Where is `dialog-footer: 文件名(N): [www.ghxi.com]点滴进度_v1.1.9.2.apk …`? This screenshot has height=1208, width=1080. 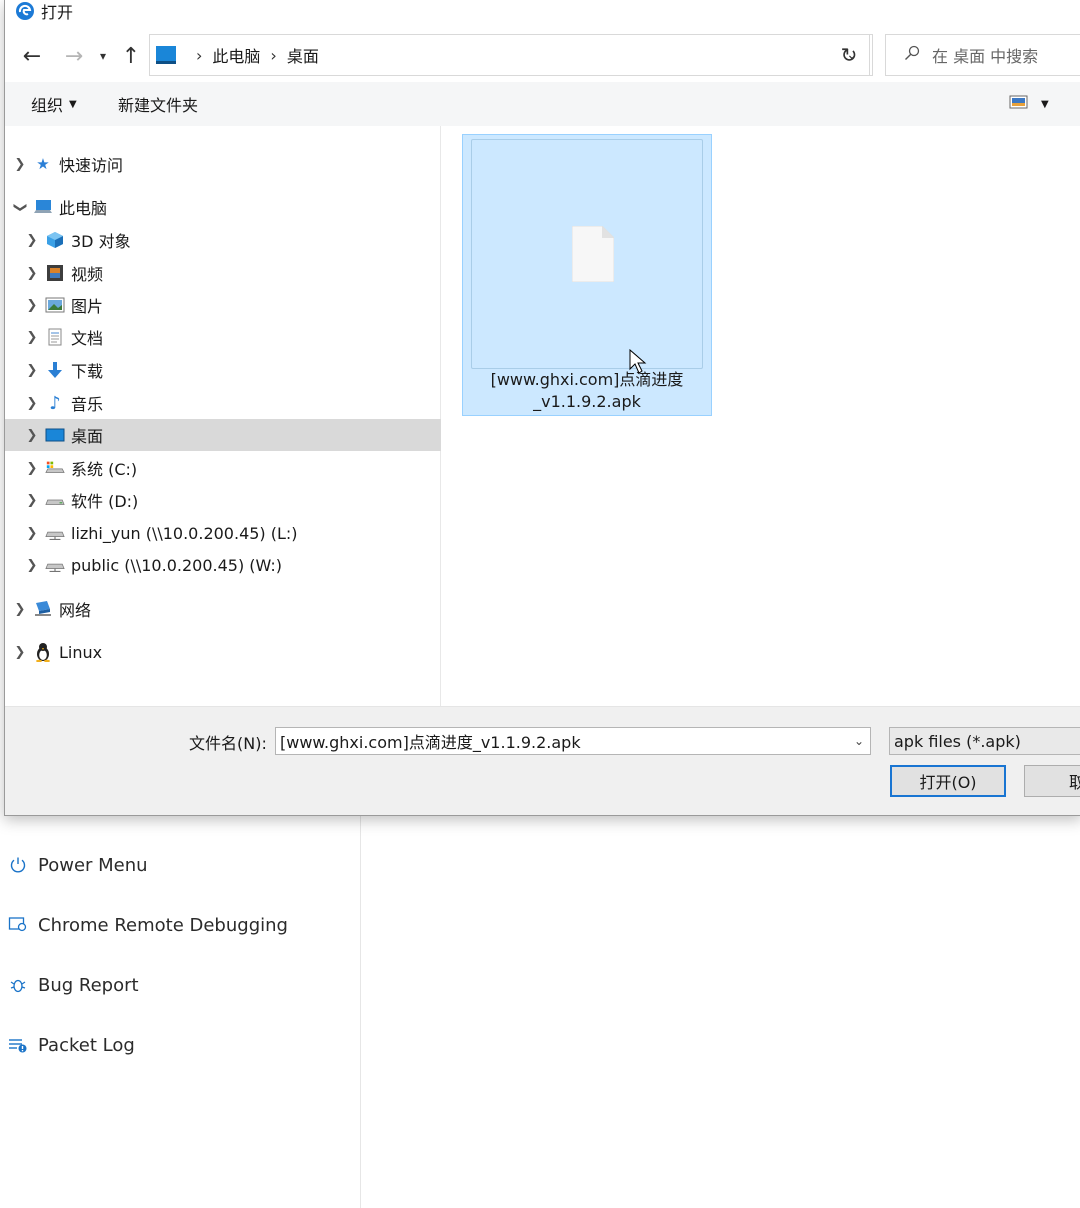
dialog-footer: 文件名(N): [www.ghxi.com]点滴进度_v1.1.9.2.apk … is located at coordinates (542, 760).